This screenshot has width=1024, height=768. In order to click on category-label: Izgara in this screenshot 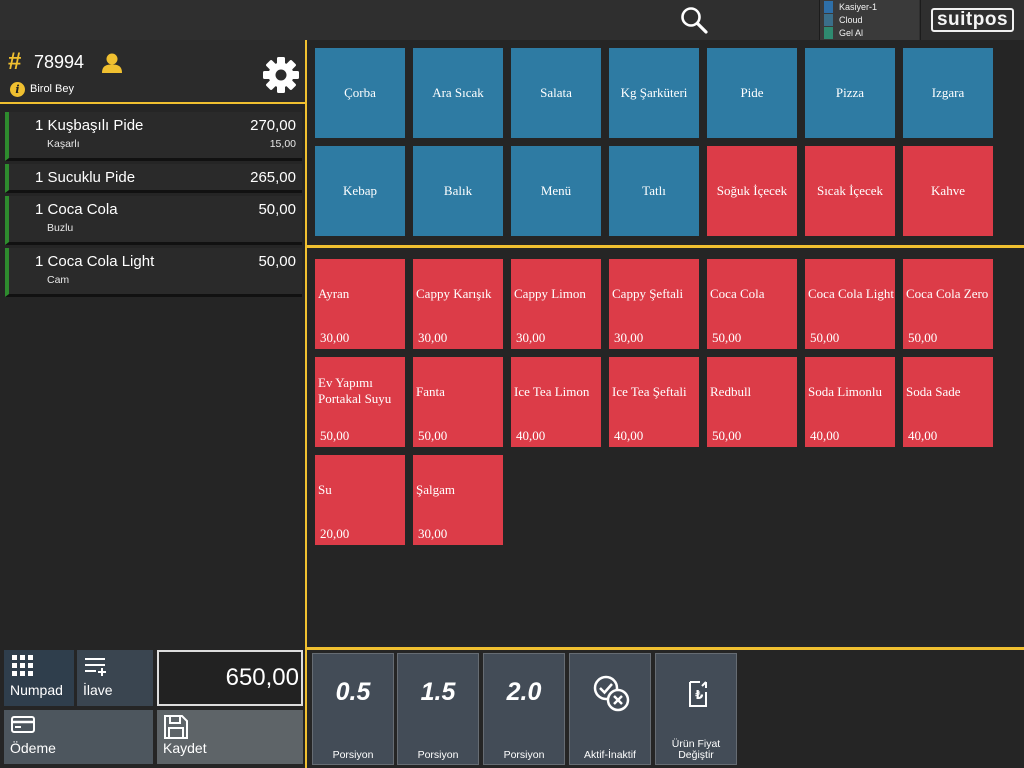, I will do `click(948, 92)`.